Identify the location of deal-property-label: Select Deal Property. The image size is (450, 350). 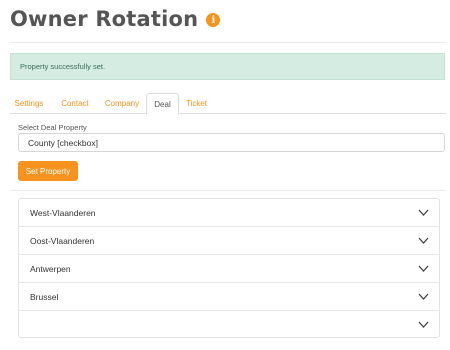
(52, 127).